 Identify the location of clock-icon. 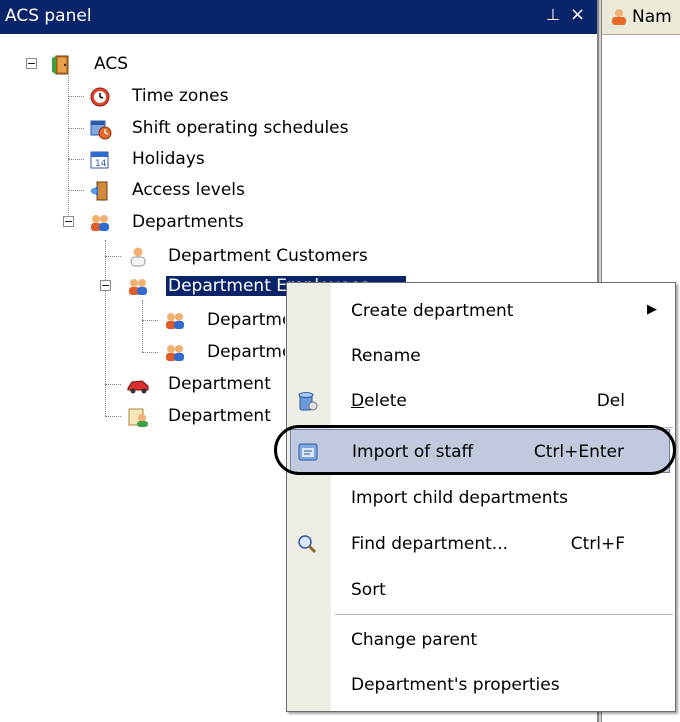
(100, 99).